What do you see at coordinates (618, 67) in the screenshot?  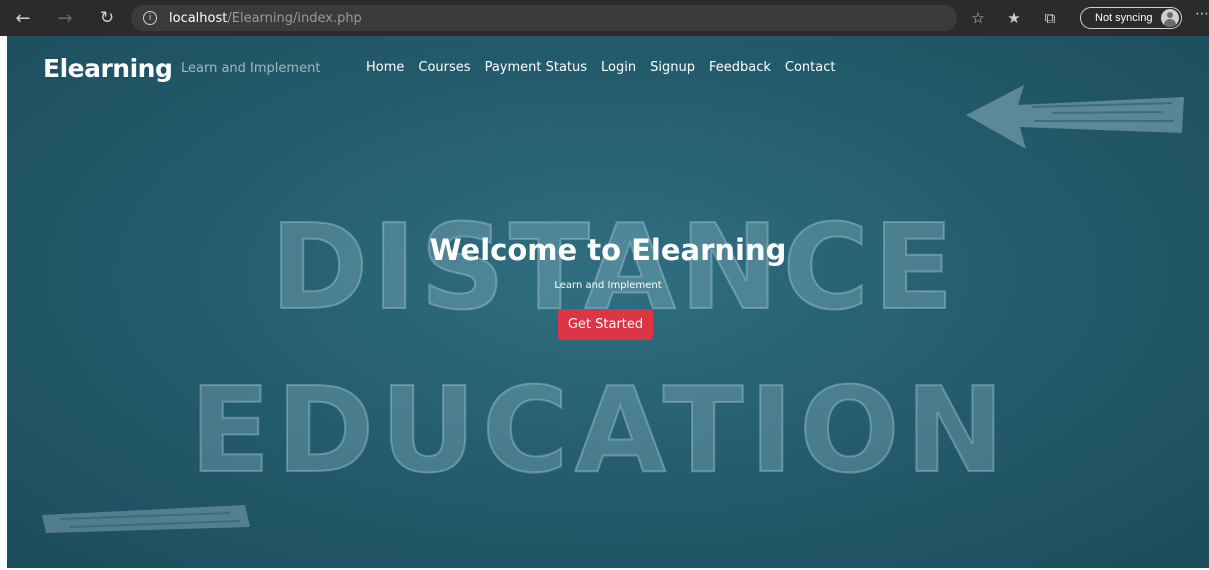 I see `nav-link-login: Login` at bounding box center [618, 67].